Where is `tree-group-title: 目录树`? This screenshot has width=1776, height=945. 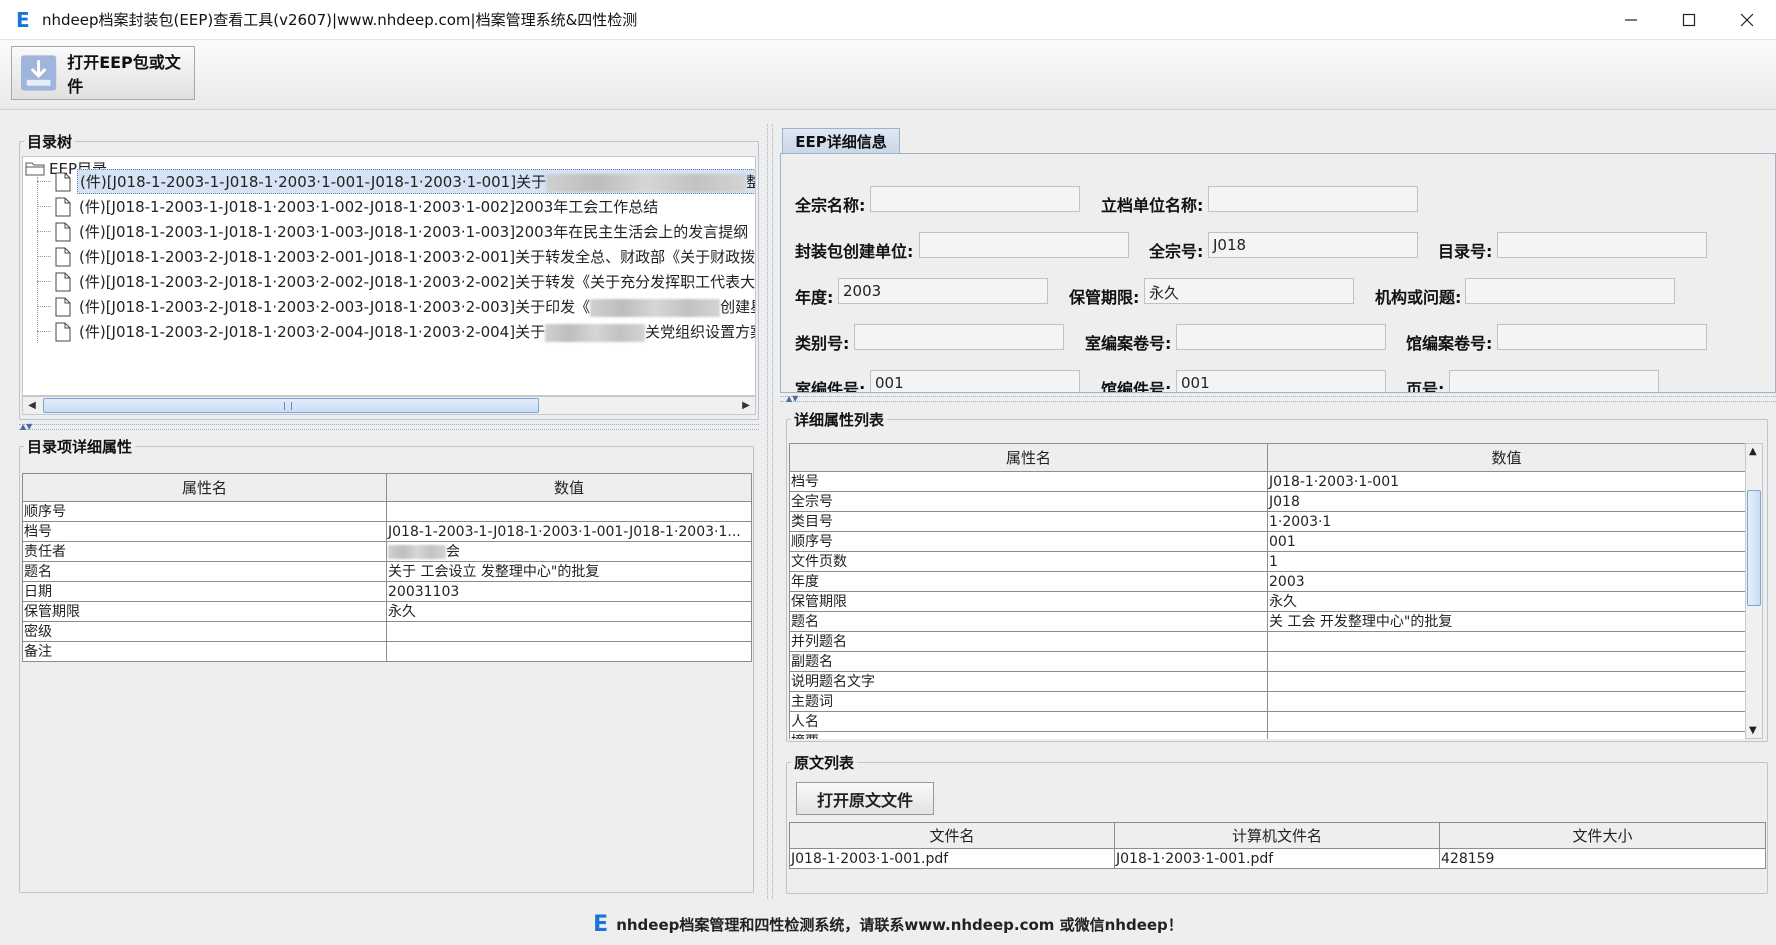 tree-group-title: 目录树 is located at coordinates (50, 141).